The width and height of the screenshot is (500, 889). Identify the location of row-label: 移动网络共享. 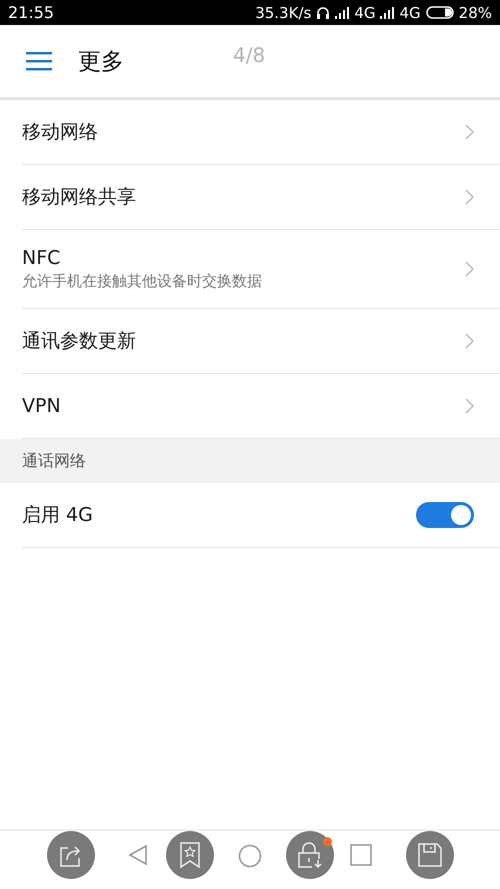
(79, 197).